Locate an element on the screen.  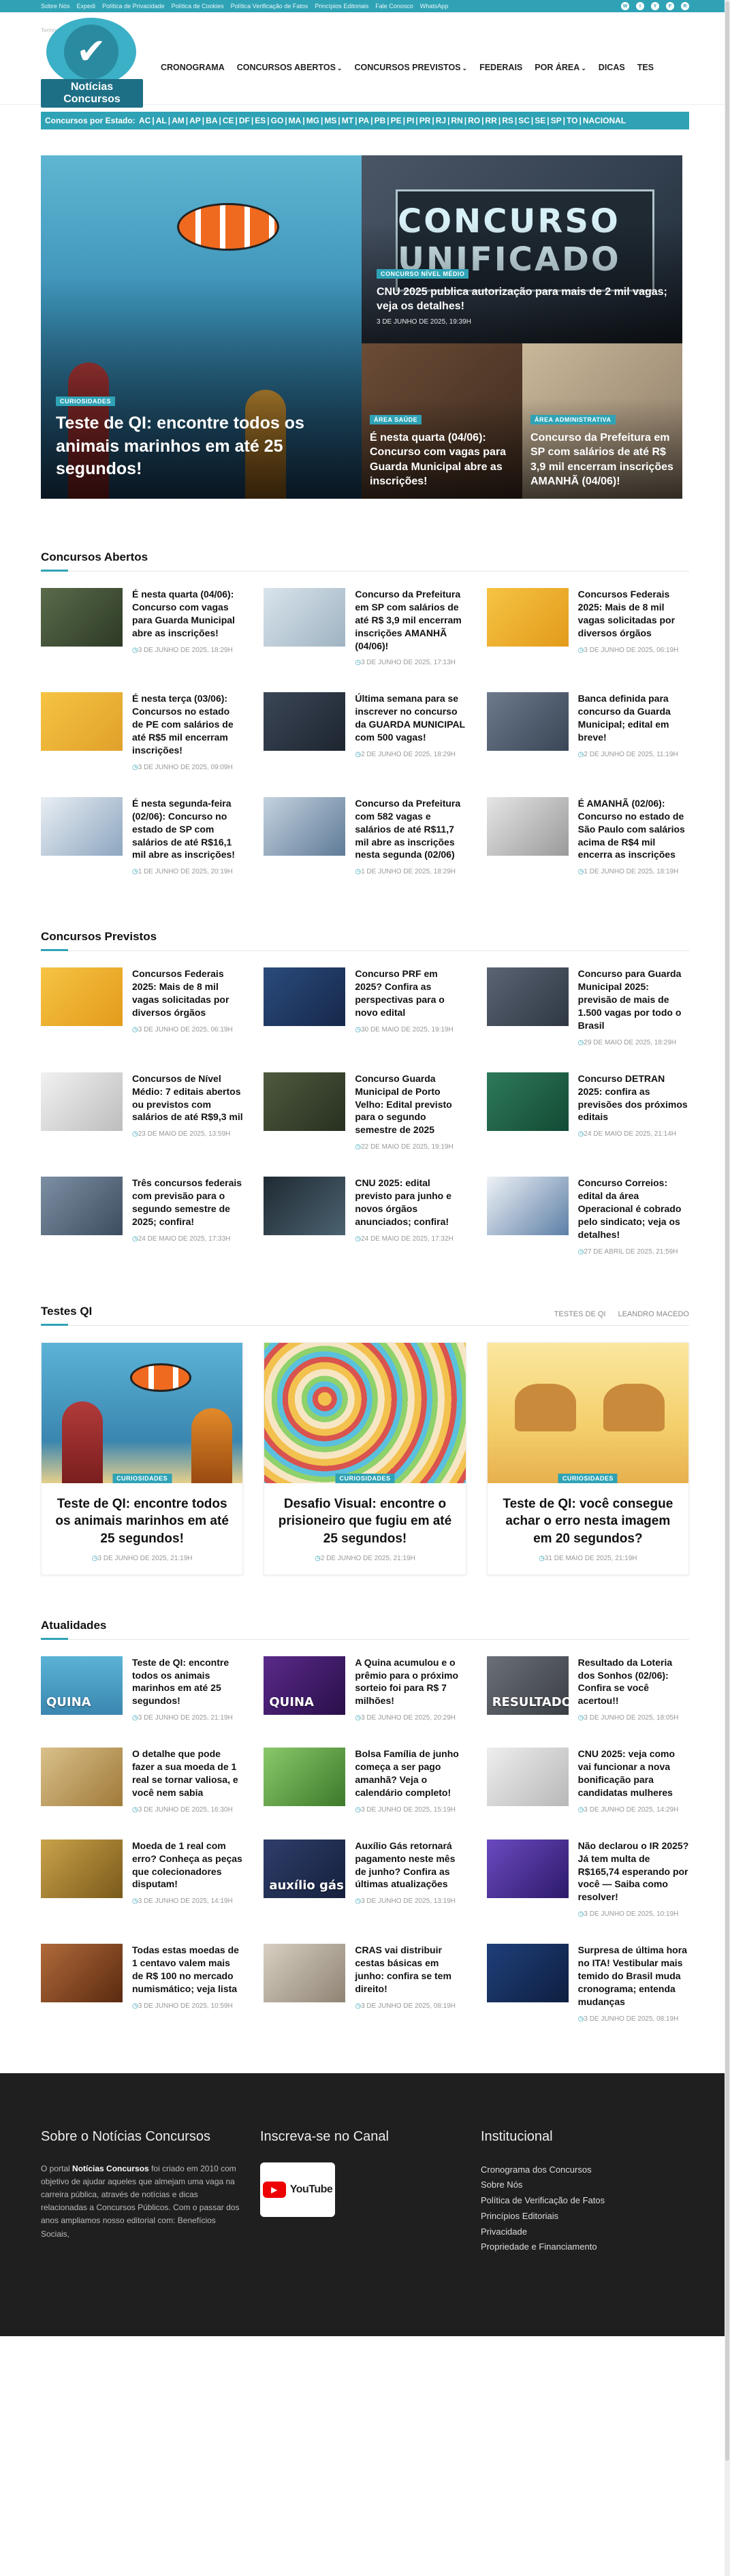
nav-testes: TES is located at coordinates (645, 67).